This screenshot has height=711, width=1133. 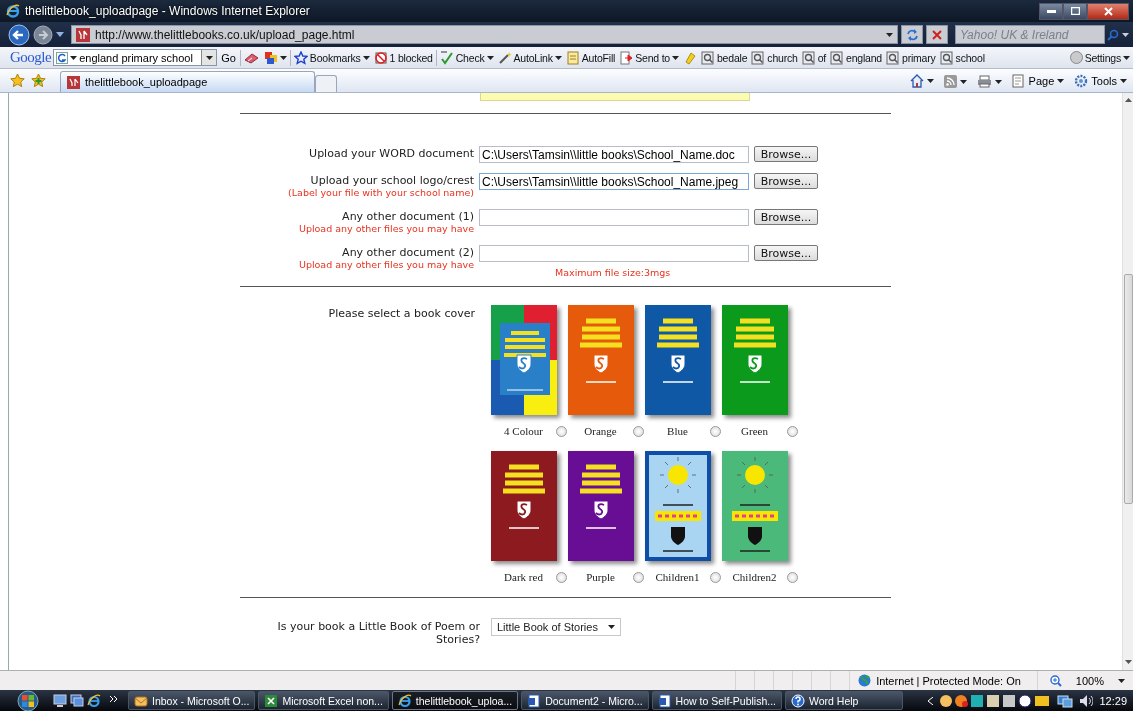 I want to click on cover-name: Blue, so click(x=677, y=431).